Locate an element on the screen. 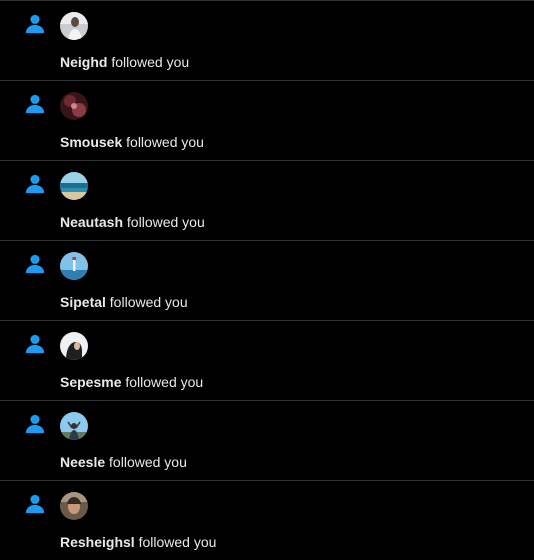  notification-item: Neesle followed you is located at coordinates (267, 440).